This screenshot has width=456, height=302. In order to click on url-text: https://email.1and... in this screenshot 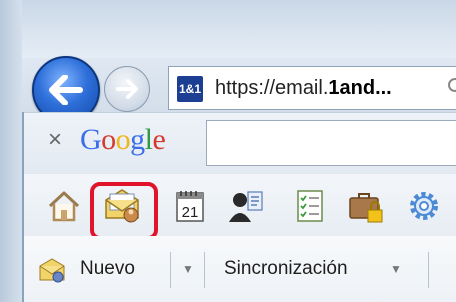, I will do `click(303, 88)`.